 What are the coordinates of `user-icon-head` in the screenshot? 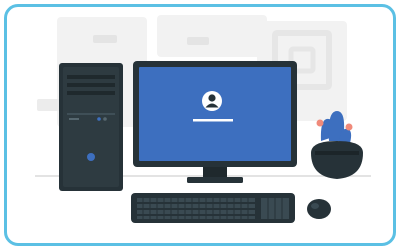 It's located at (212, 98).